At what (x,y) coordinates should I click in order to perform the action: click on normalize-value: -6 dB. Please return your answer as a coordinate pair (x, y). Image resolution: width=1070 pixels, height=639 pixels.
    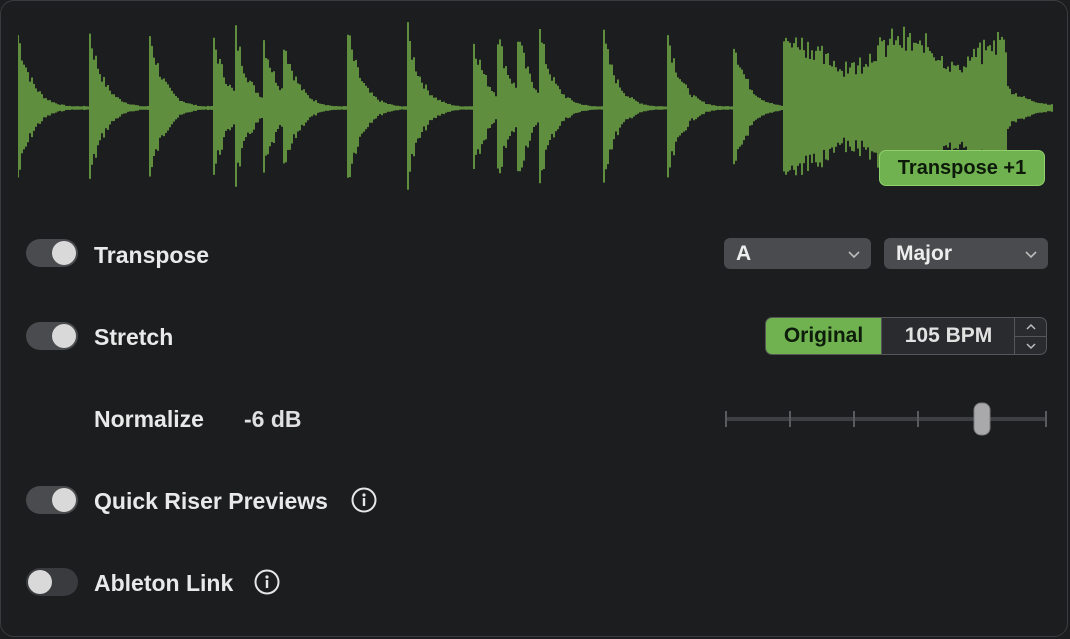
    Looking at the image, I should click on (273, 419).